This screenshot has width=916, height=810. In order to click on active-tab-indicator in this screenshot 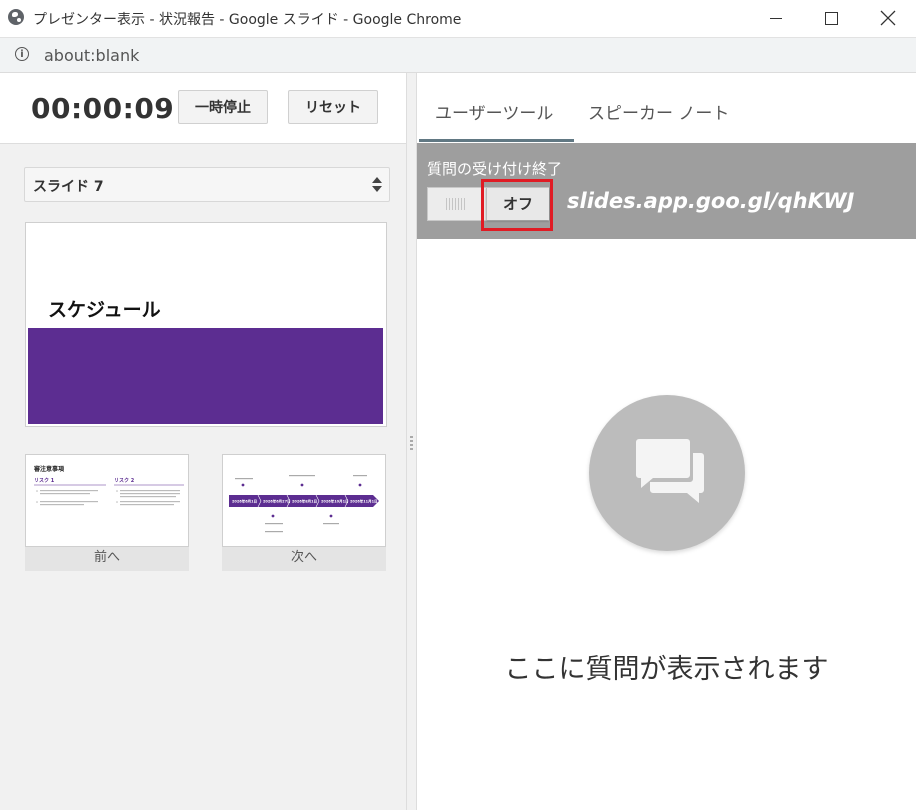, I will do `click(496, 140)`.